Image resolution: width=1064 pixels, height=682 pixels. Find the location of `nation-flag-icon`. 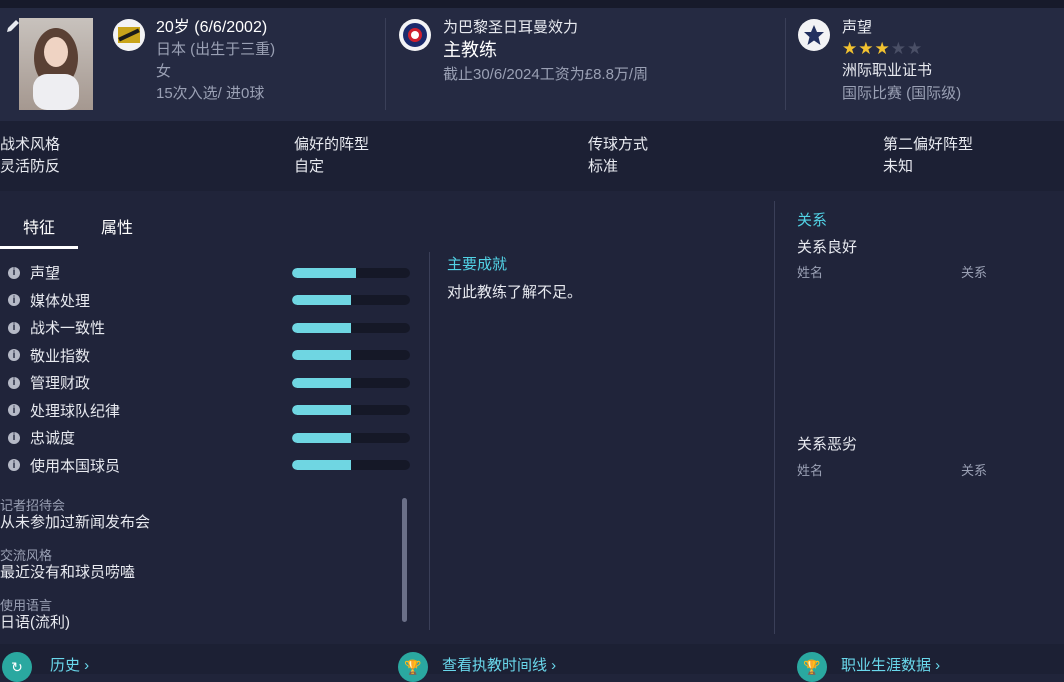

nation-flag-icon is located at coordinates (129, 35).